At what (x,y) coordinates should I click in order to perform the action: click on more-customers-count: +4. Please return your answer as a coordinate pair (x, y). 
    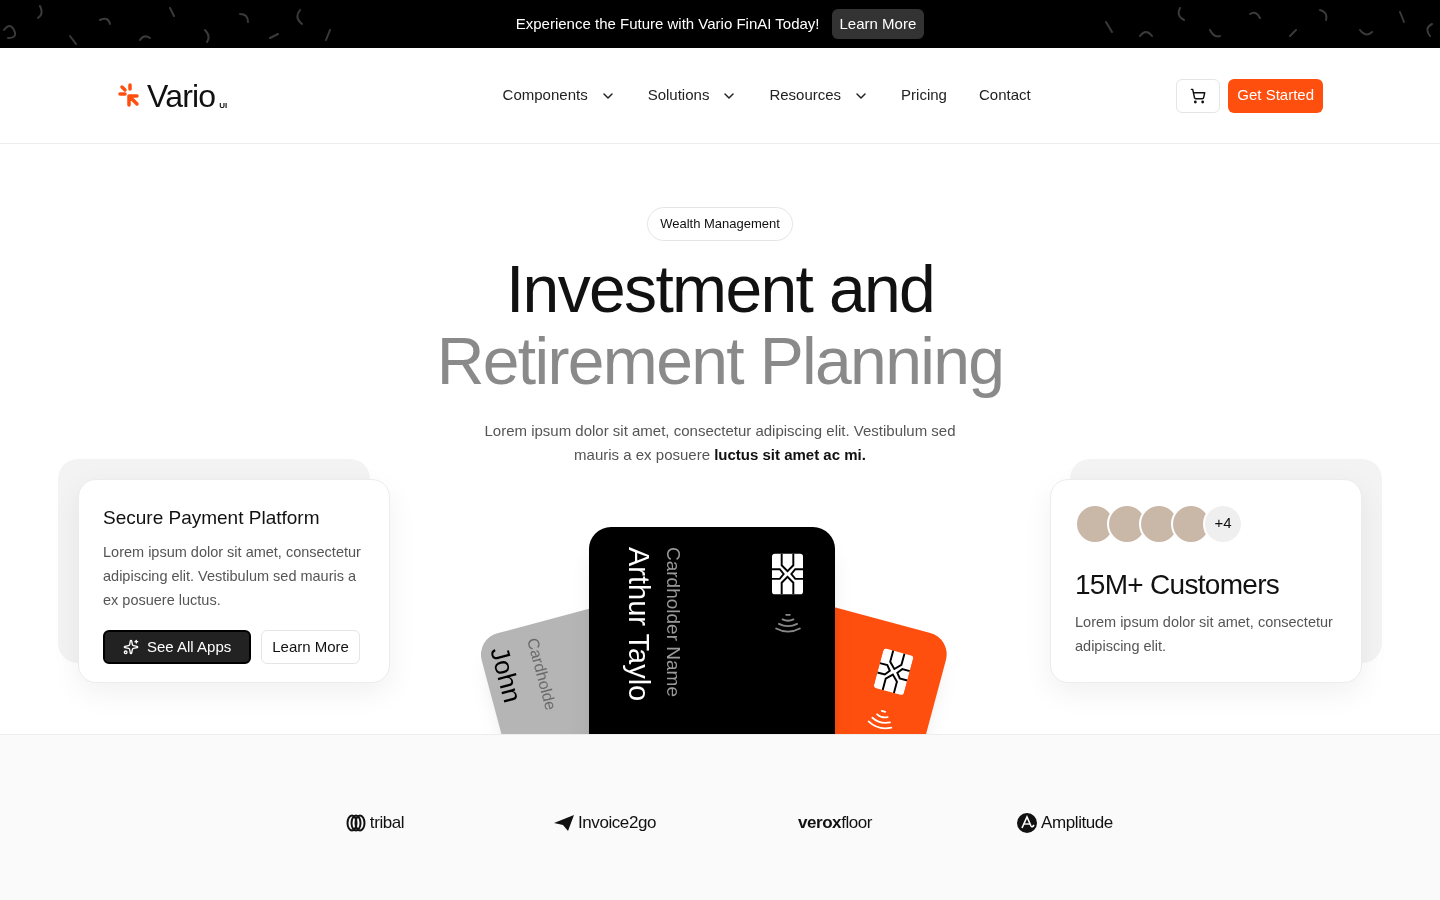
    Looking at the image, I should click on (1223, 523).